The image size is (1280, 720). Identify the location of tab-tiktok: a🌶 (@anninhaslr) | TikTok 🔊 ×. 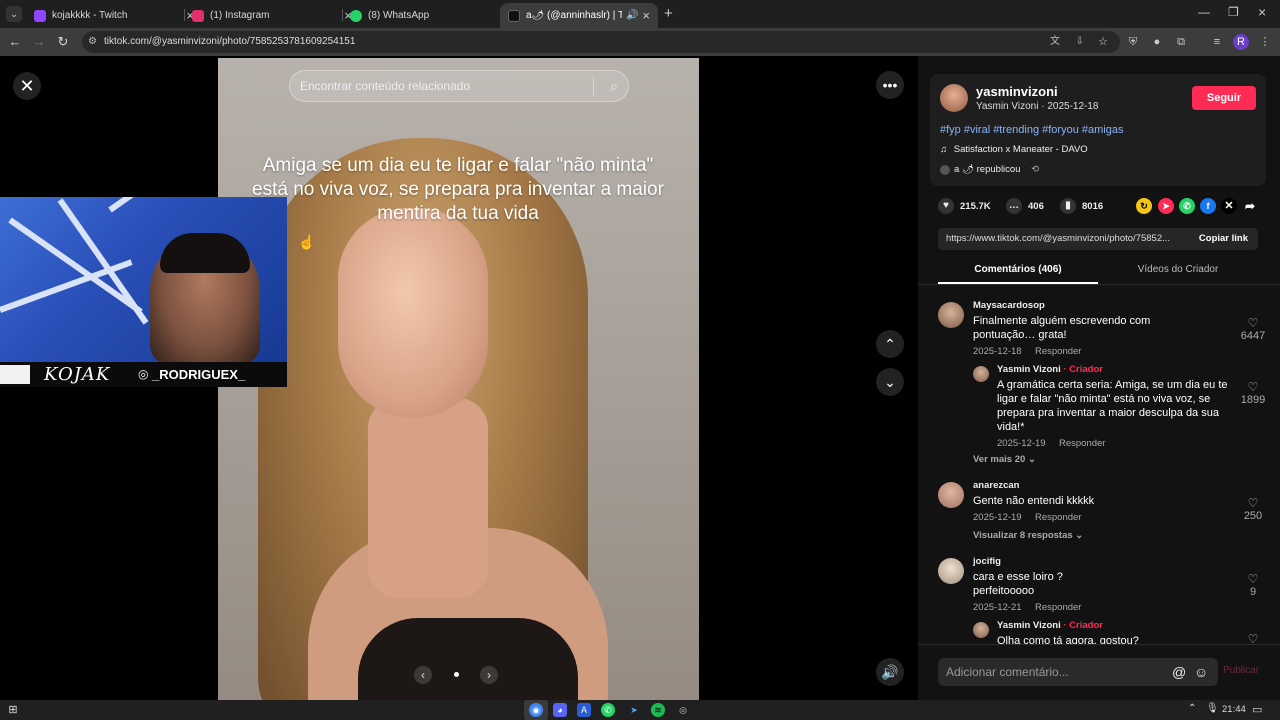
(579, 15).